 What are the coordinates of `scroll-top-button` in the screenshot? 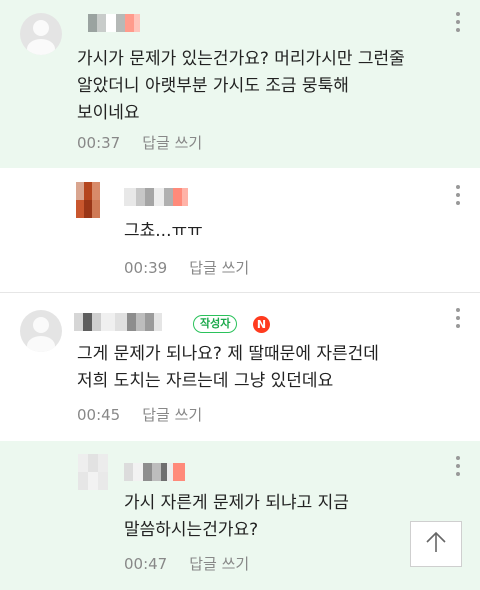 It's located at (436, 544).